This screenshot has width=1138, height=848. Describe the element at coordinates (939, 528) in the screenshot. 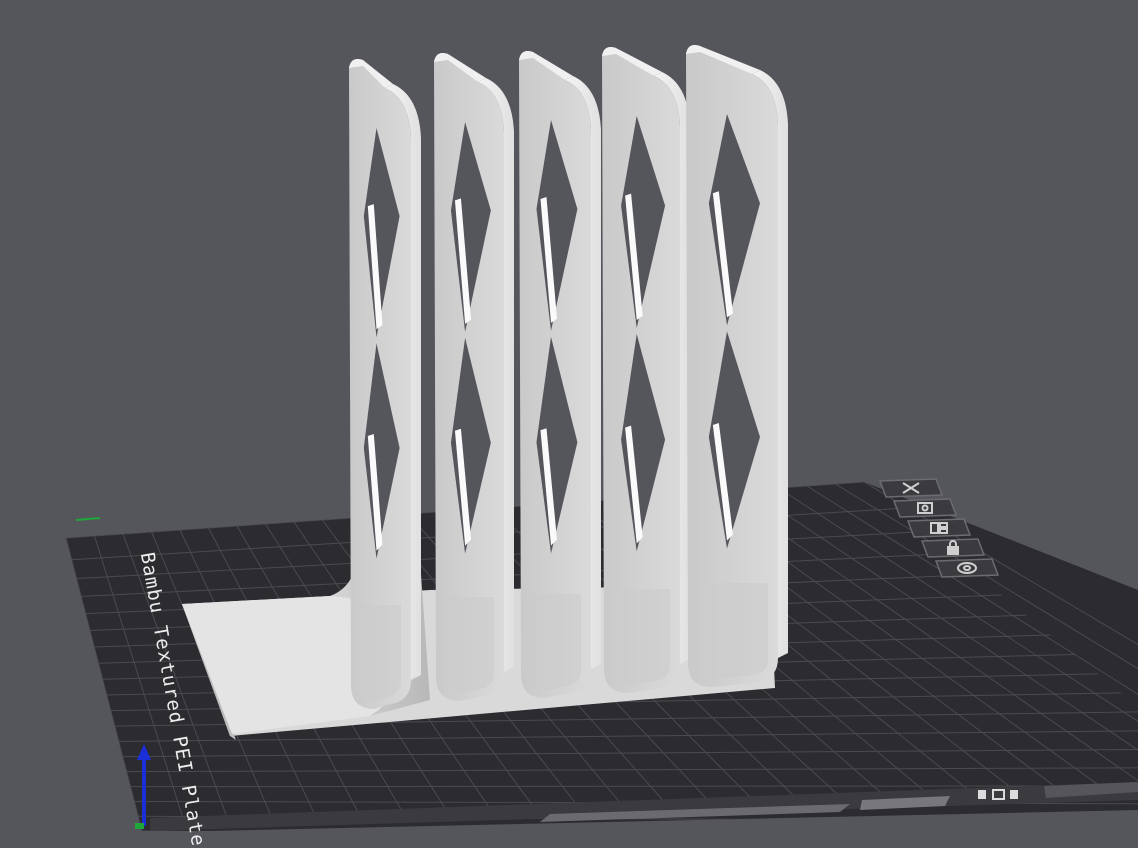

I see `arrange-plate-button` at that location.